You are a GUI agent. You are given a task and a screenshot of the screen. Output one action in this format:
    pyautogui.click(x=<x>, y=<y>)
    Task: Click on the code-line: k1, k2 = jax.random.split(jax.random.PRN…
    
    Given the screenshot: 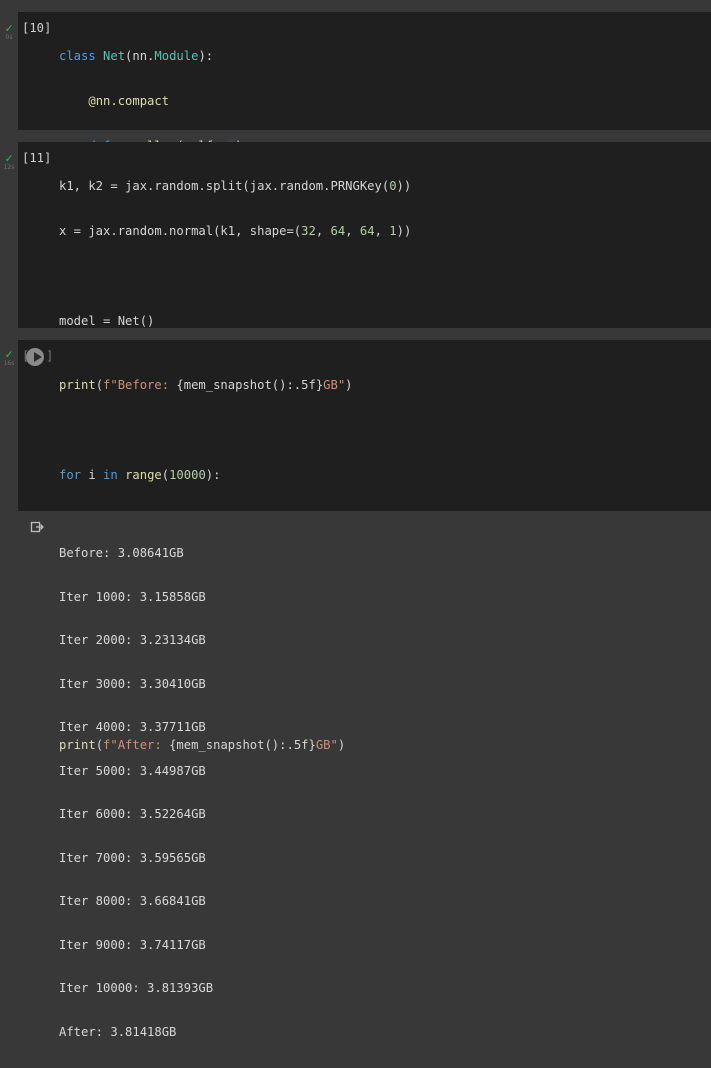 What is the action you would take?
    pyautogui.click(x=235, y=186)
    